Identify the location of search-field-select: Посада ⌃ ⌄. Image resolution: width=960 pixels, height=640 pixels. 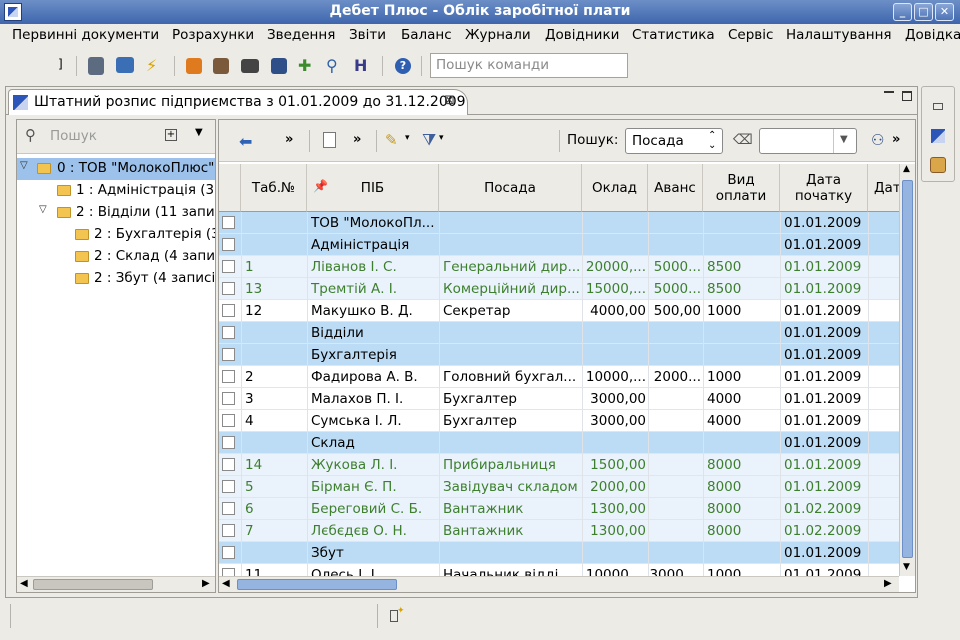
(674, 141).